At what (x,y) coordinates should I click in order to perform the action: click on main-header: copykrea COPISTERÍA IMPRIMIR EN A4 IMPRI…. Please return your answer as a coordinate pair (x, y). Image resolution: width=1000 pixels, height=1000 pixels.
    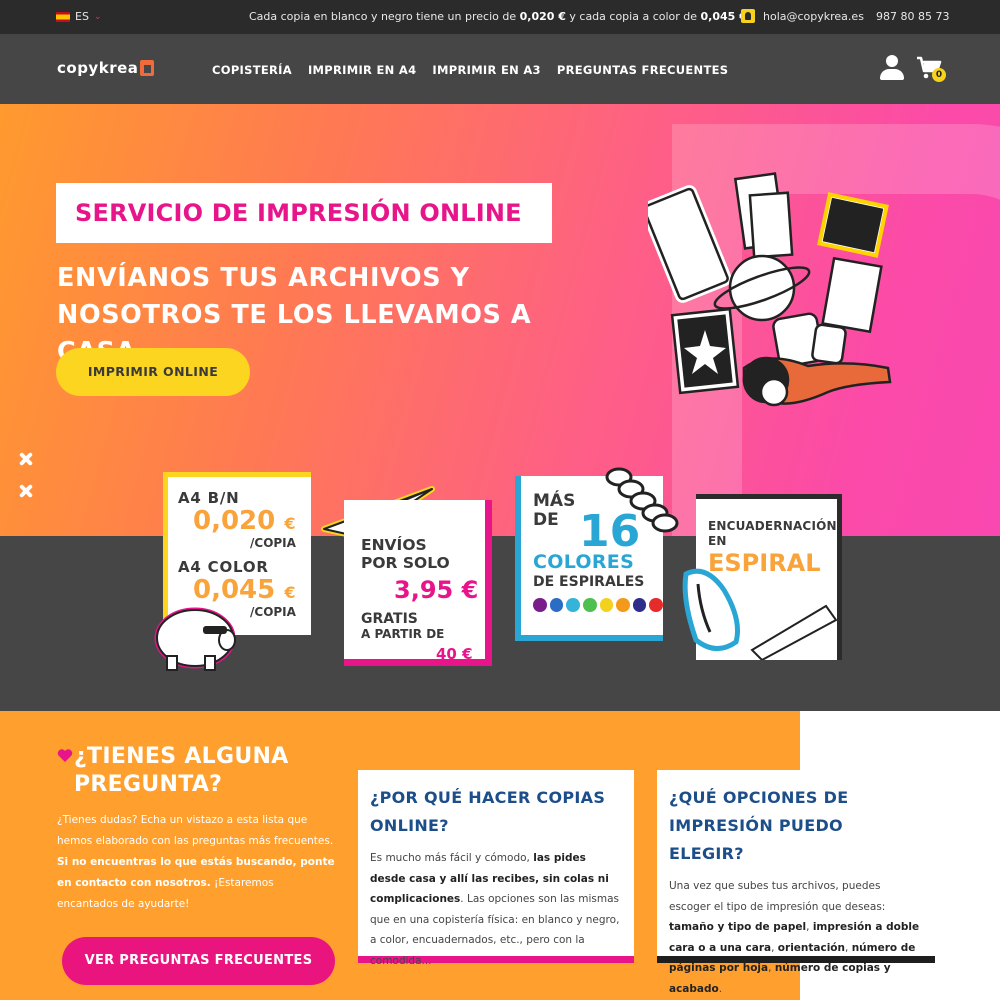
    Looking at the image, I should click on (500, 69).